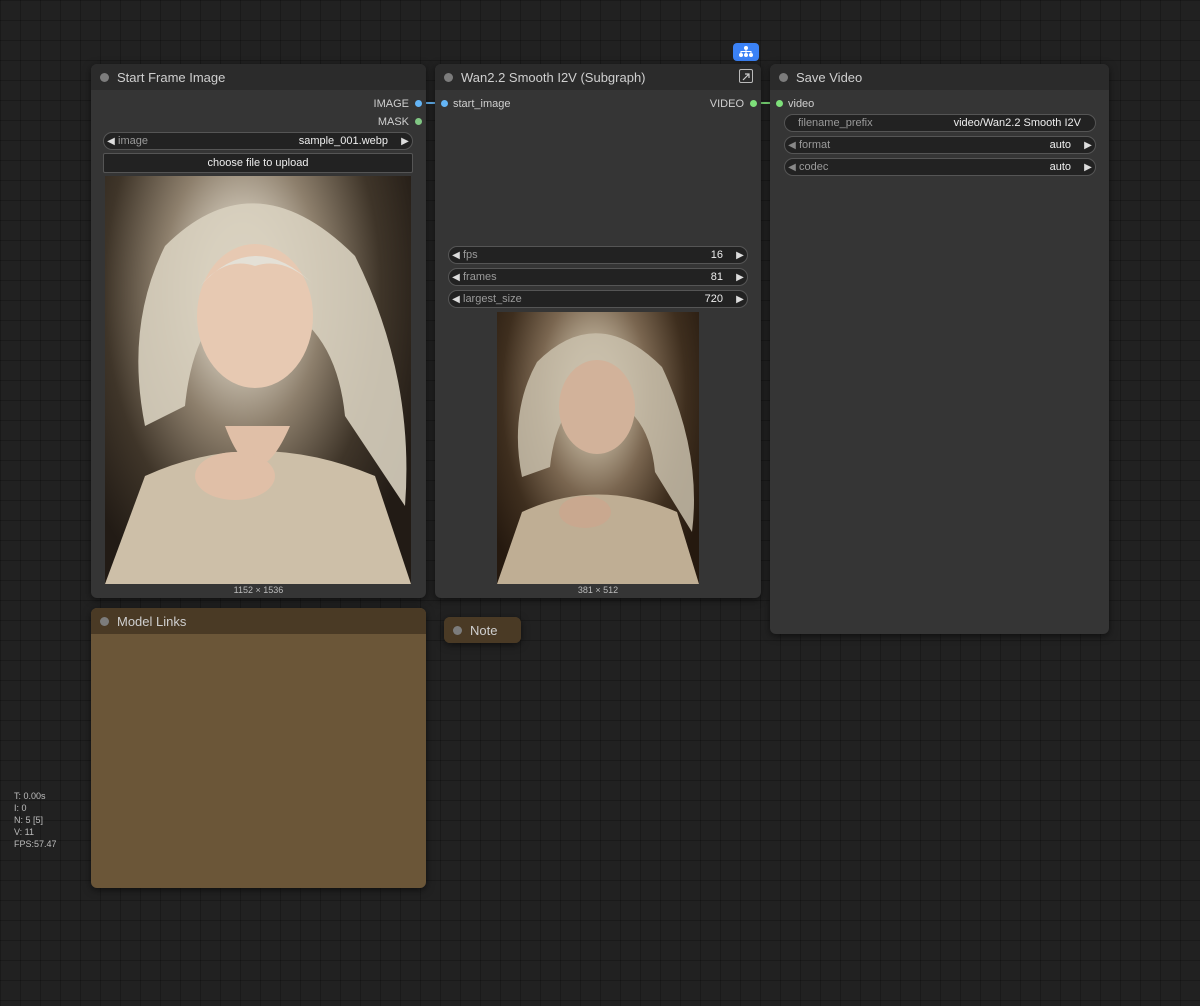 The height and width of the screenshot is (1006, 1200). I want to click on image-combo-widget: ◀ image sample_001.webp ▶, so click(258, 141).